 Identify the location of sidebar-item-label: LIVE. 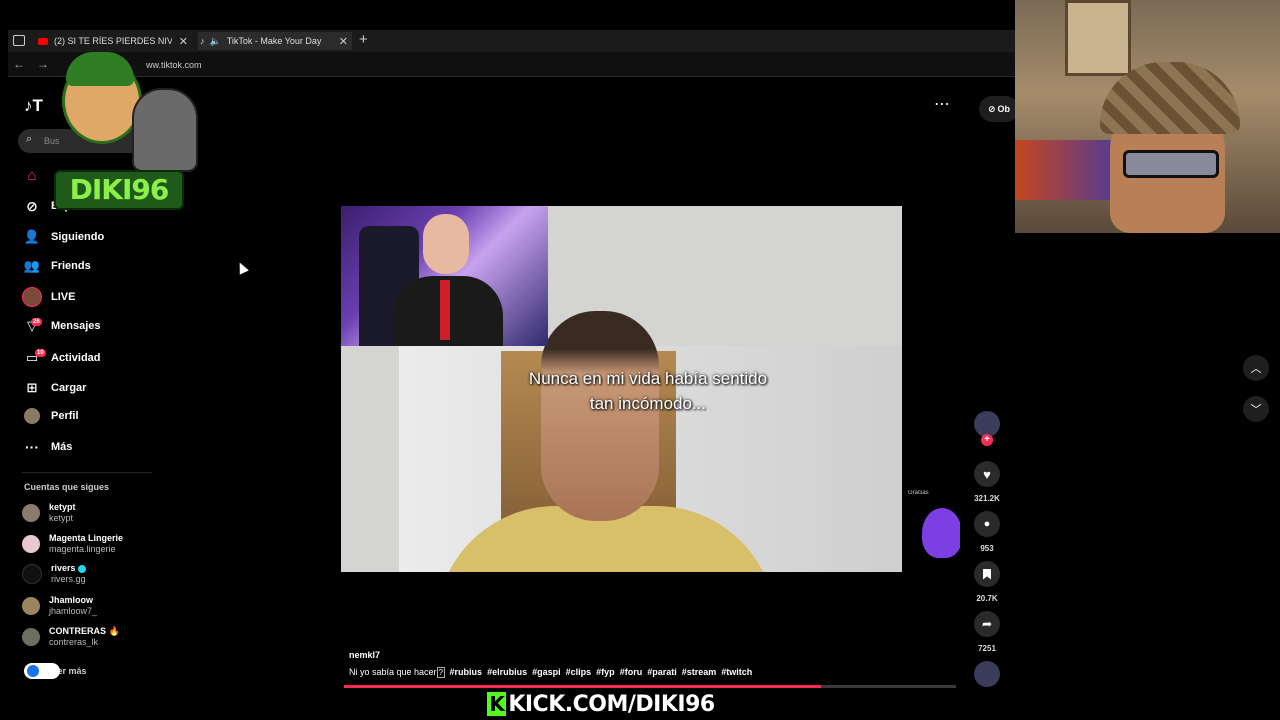
(63, 297).